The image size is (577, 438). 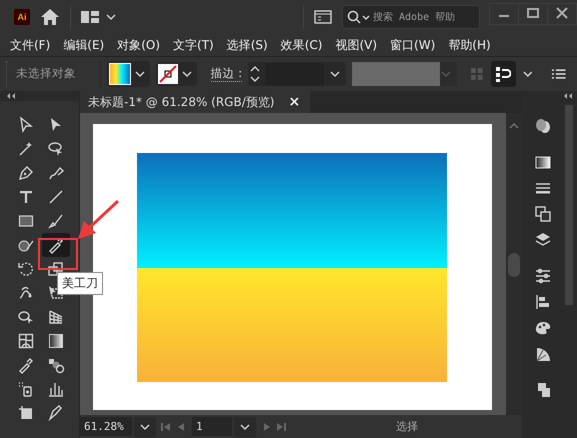 I want to click on menu-icon, so click(x=559, y=73).